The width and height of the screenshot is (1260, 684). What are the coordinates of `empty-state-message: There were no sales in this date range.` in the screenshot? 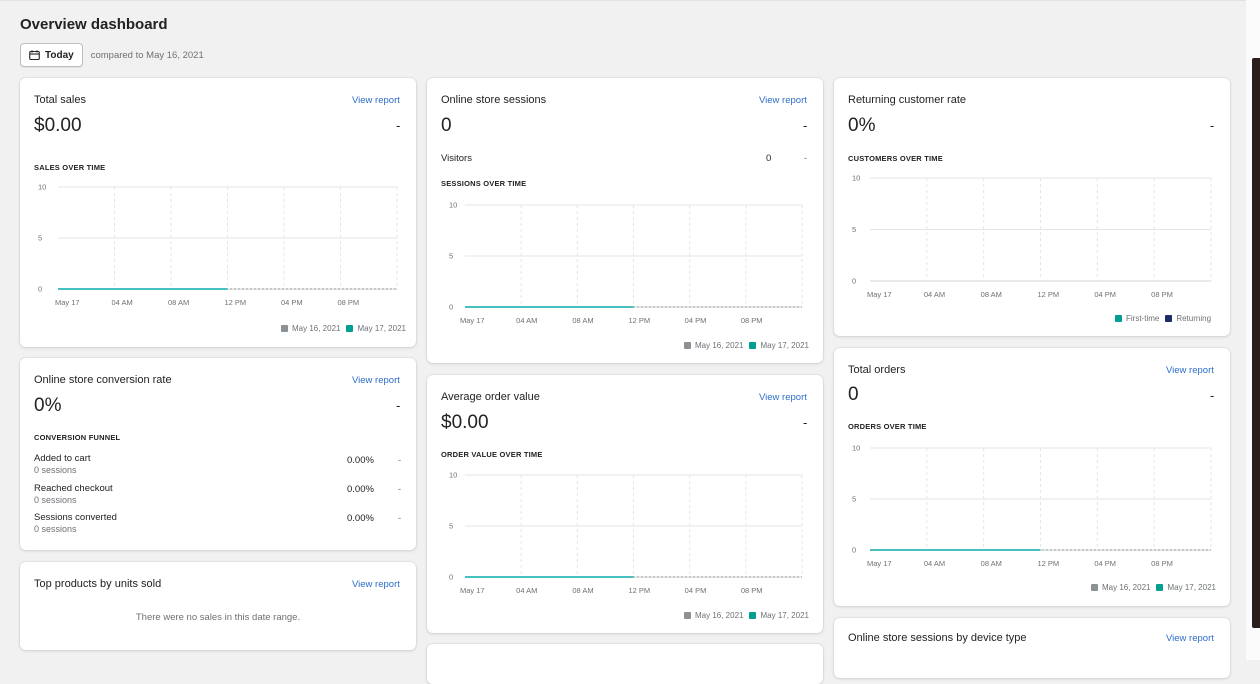 It's located at (218, 617).